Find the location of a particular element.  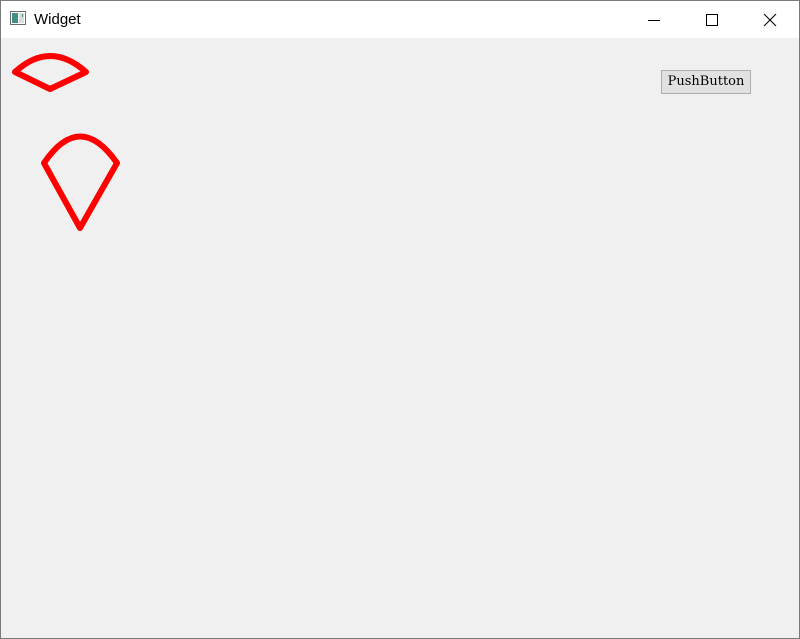

close-icon is located at coordinates (770, 19).